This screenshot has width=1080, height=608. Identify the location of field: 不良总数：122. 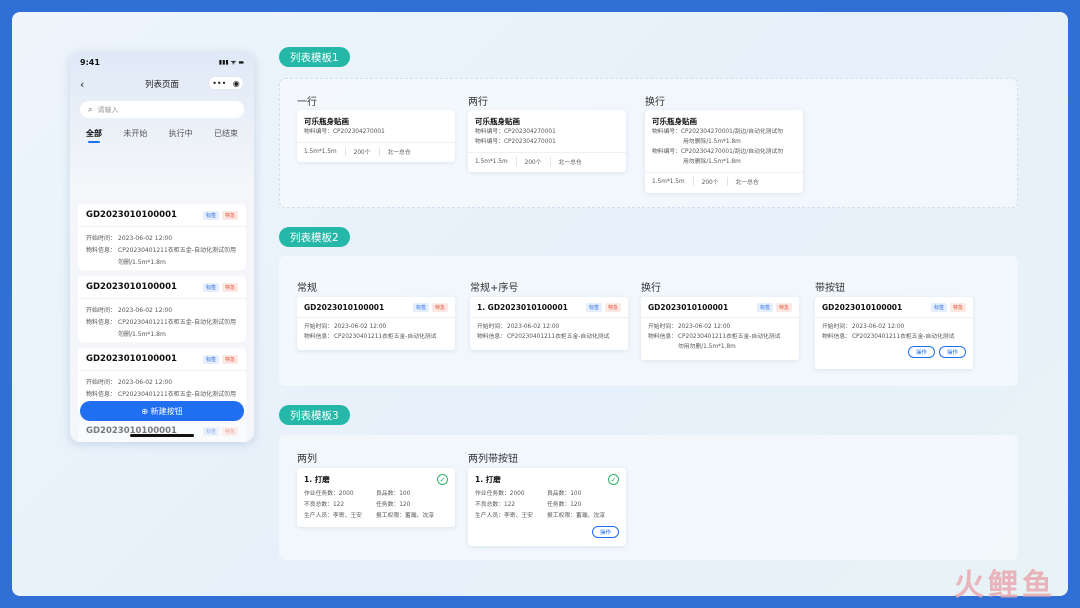
(324, 505).